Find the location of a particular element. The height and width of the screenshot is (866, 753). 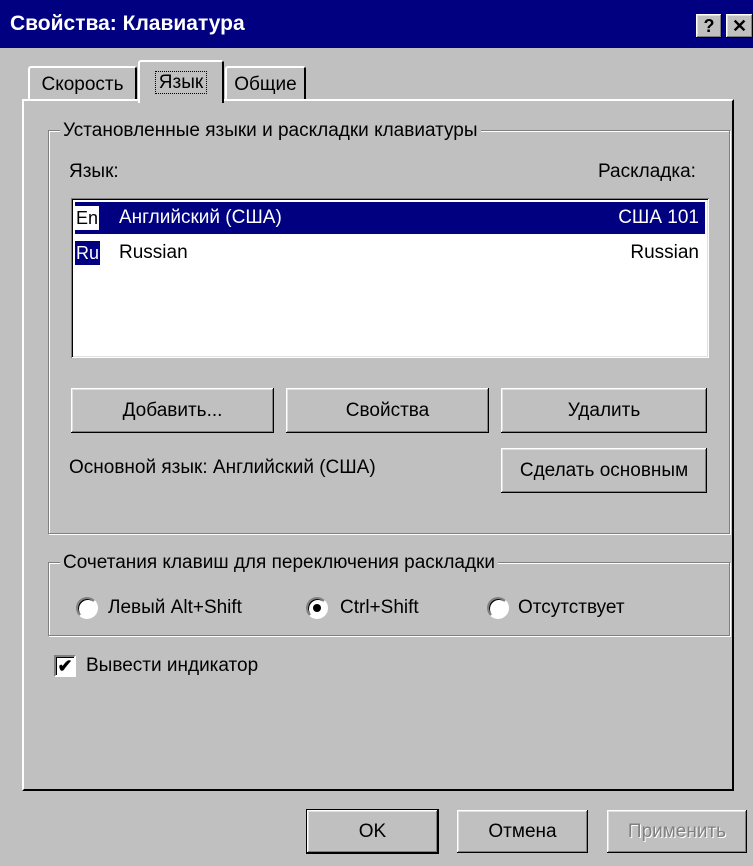

apply-button: Применить is located at coordinates (677, 831).